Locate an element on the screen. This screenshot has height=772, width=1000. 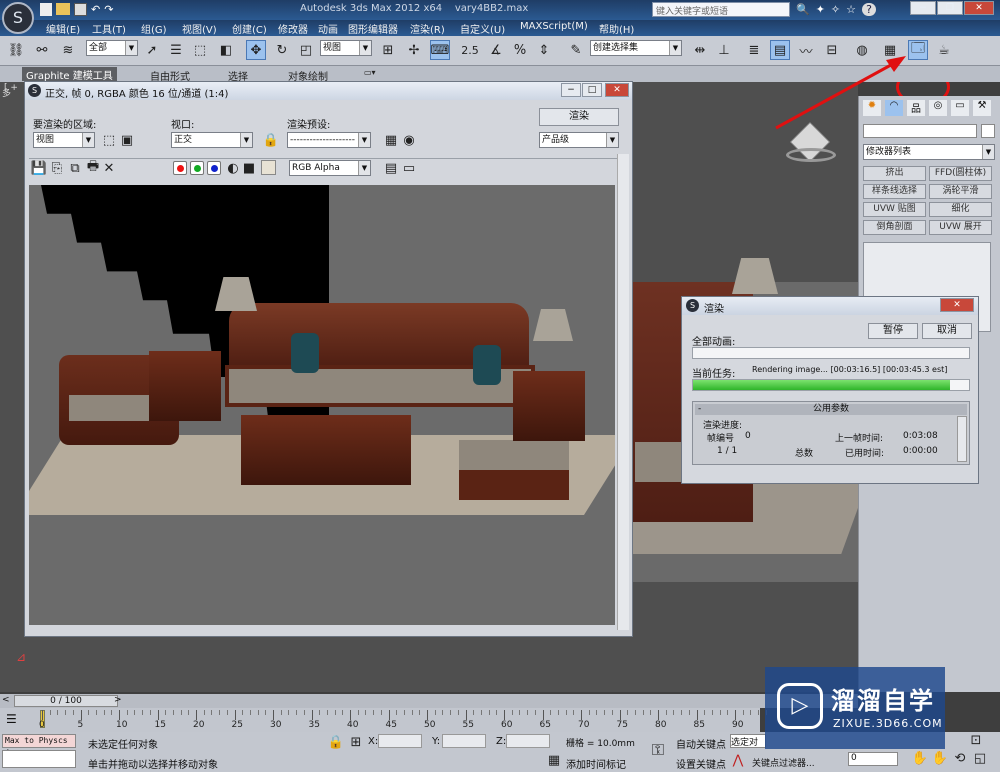
mono-icon: ■ is located at coordinates (249, 168).